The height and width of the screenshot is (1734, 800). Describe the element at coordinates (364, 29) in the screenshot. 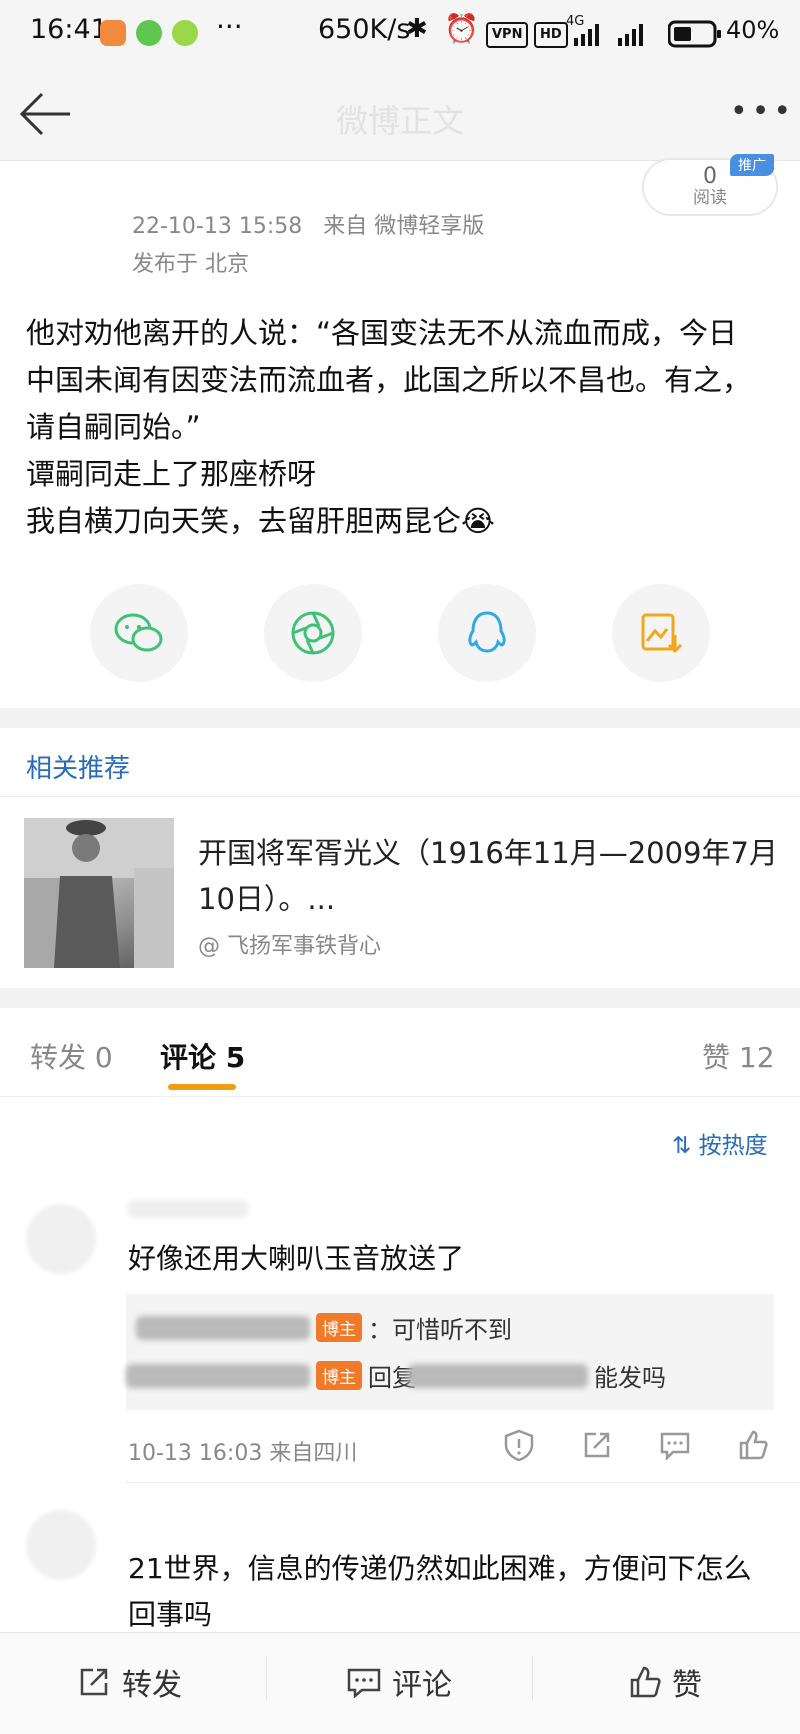

I see `network-speed: 650K/s` at that location.